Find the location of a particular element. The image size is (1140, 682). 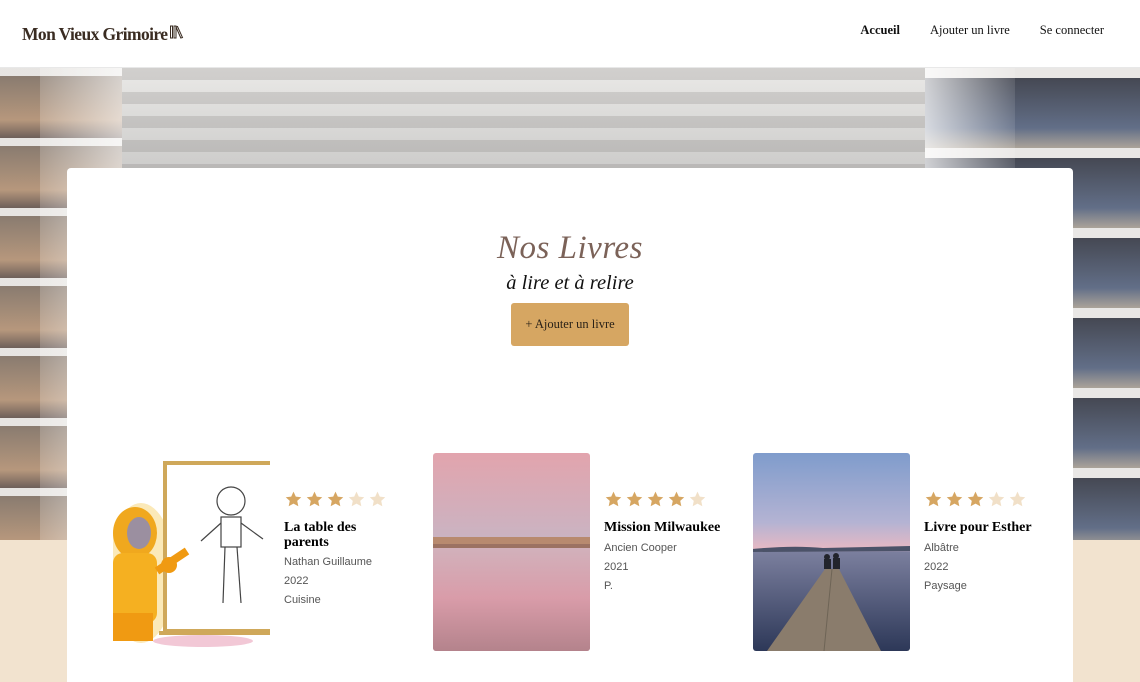

book-title: La table des parents is located at coordinates (320, 535).